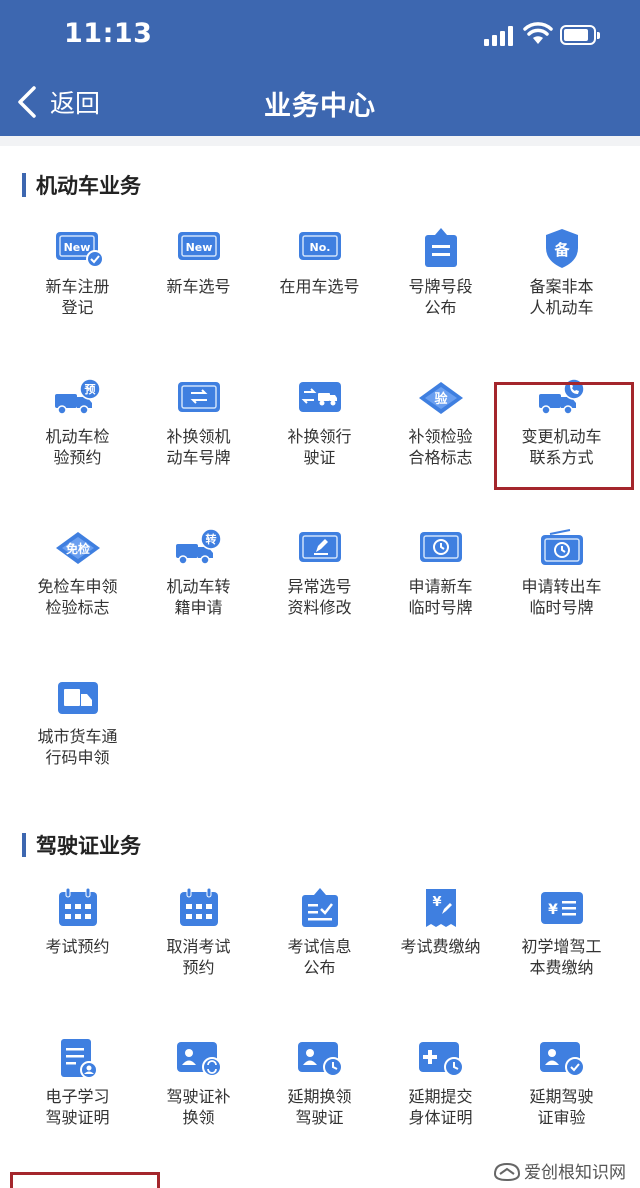 The width and height of the screenshot is (640, 1188). Describe the element at coordinates (108, 33) in the screenshot. I see `status-time: 11:13` at that location.